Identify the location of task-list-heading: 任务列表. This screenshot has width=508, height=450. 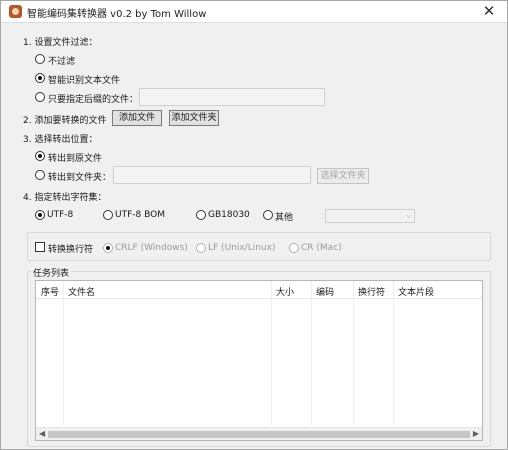
(51, 272).